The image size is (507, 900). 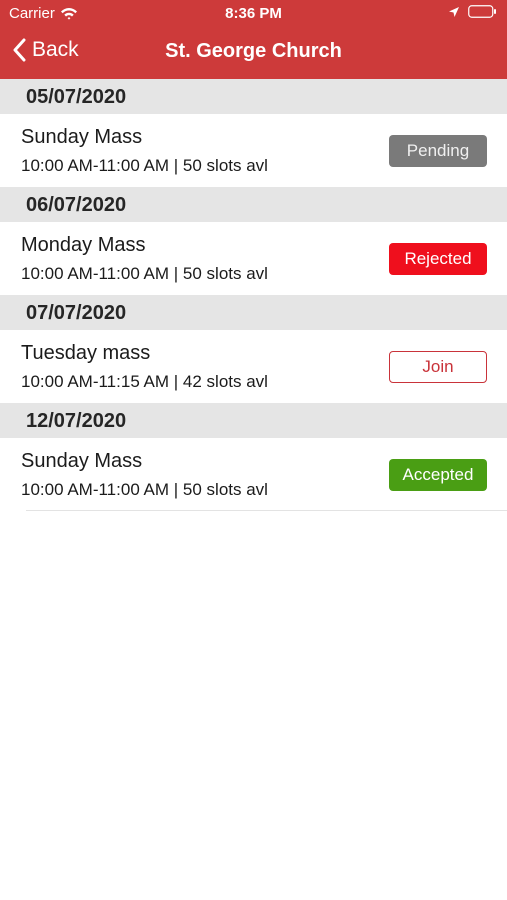 What do you see at coordinates (144, 381) in the screenshot?
I see `mass-details: 10:00 AM-11:15 AM | 42 slots avl` at bounding box center [144, 381].